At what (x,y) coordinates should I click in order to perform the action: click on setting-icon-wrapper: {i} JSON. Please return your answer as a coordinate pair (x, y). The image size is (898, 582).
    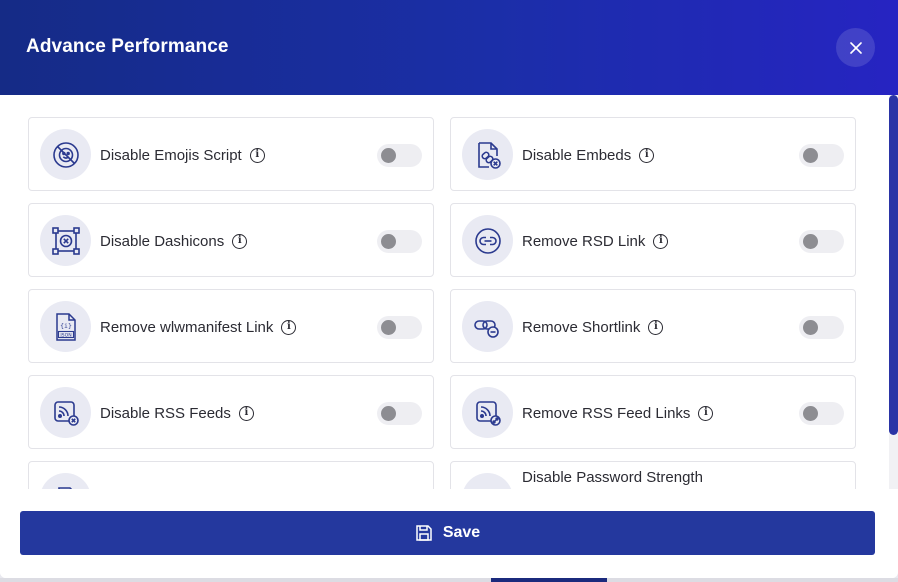
    Looking at the image, I should click on (65, 326).